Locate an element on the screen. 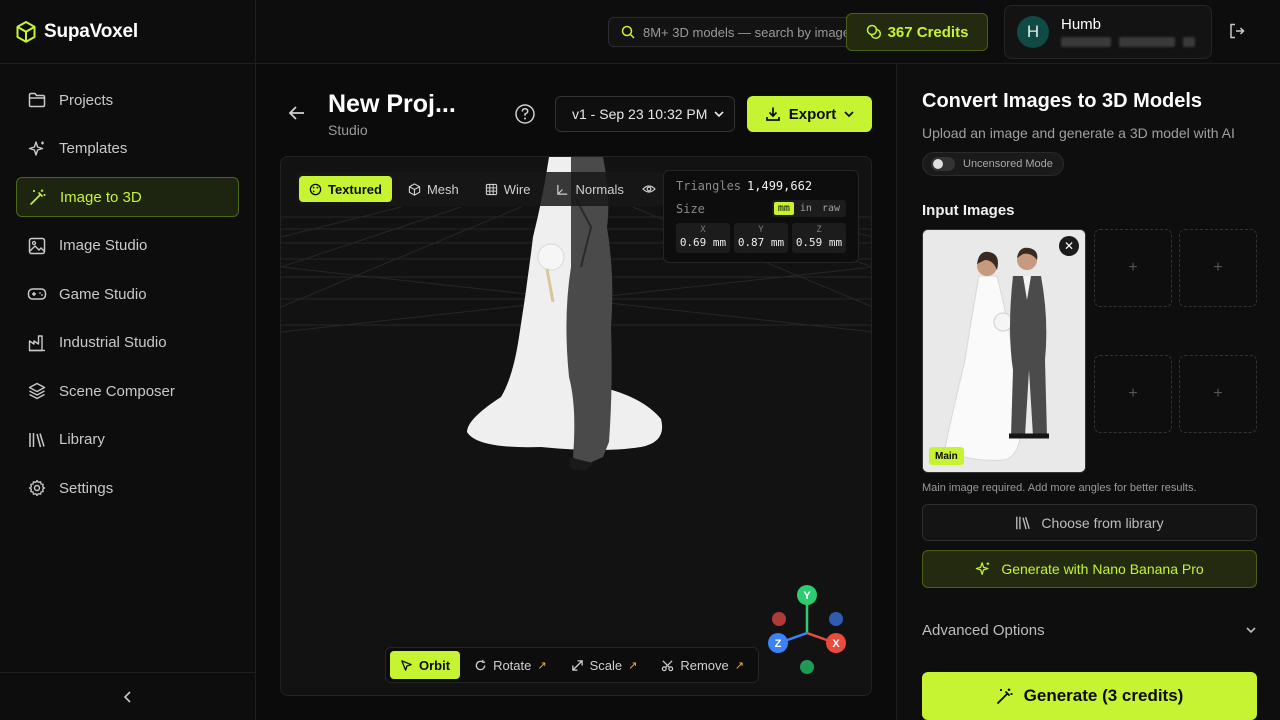 The image size is (1280, 720). sidebar-item-label: Projects is located at coordinates (86, 100).